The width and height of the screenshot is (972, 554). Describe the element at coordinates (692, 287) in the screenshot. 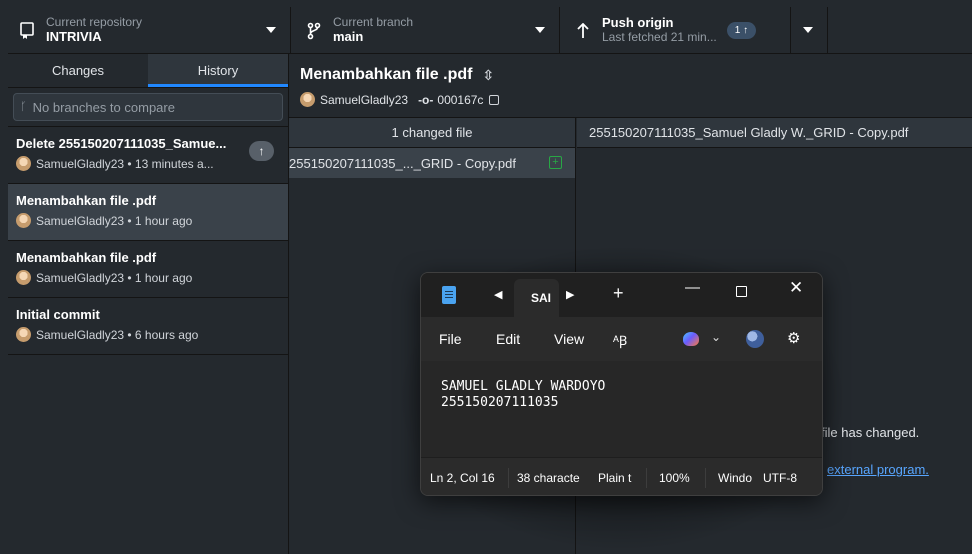

I see `minimize-icon: —` at that location.